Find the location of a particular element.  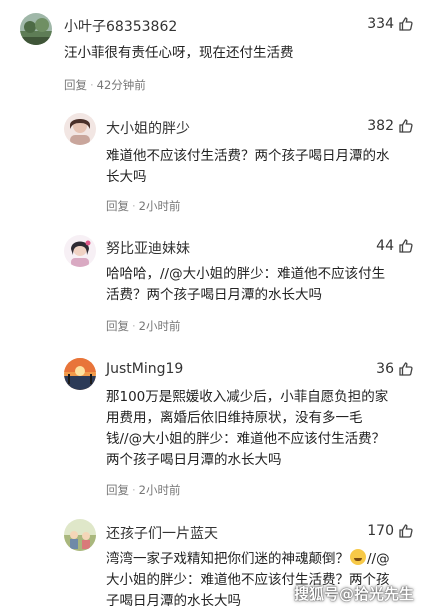

username: 小叶子68353862 is located at coordinates (120, 26).